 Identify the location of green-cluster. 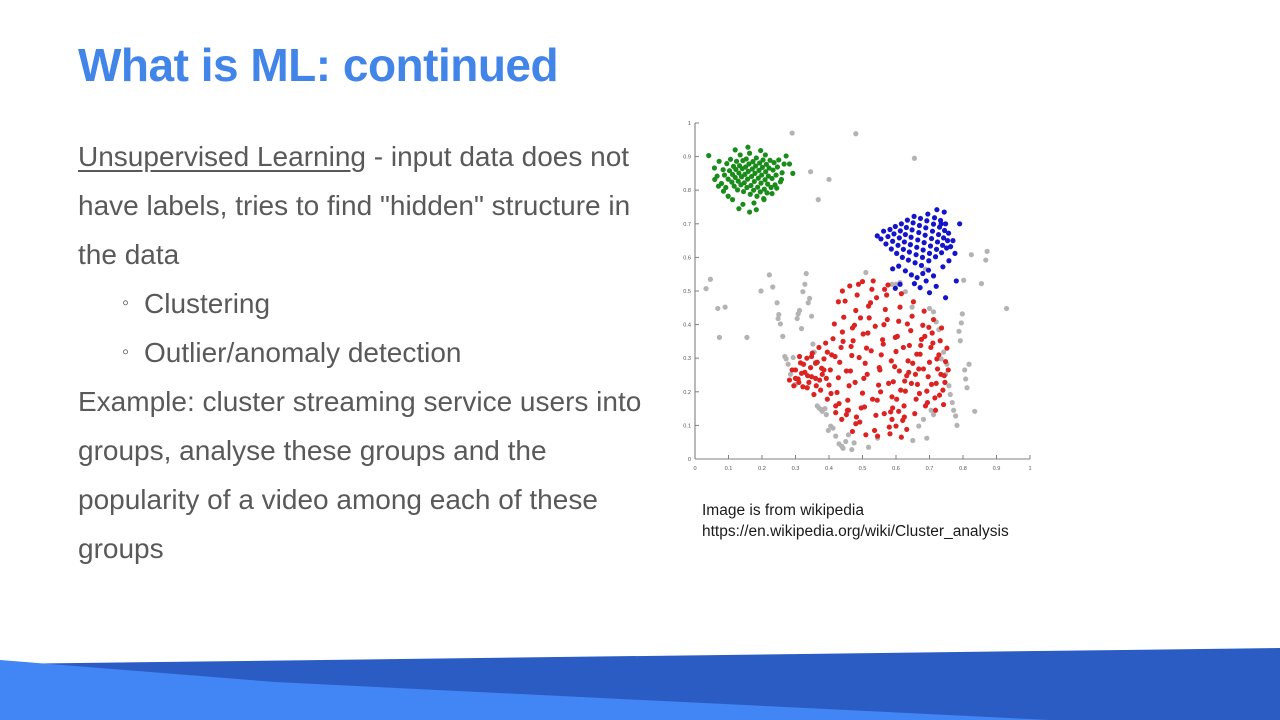
(751, 179).